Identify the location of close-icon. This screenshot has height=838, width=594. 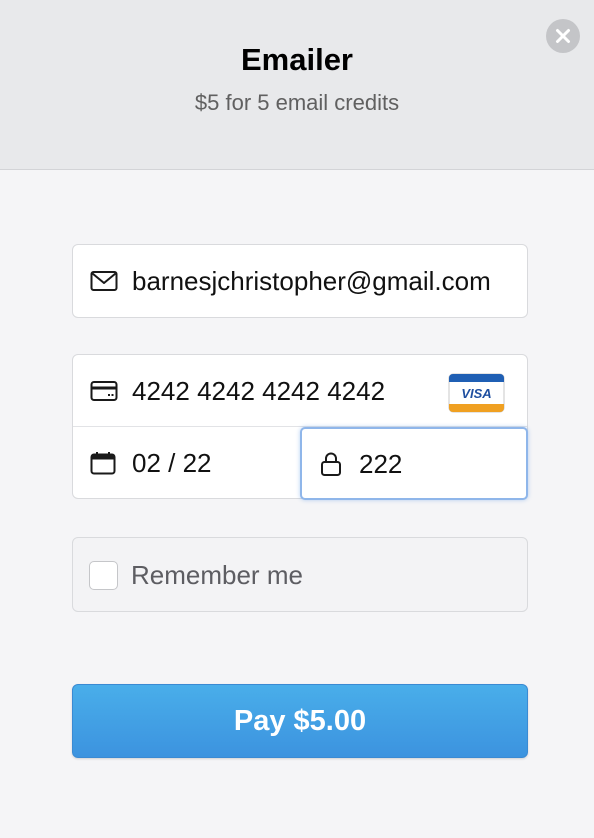
(563, 36).